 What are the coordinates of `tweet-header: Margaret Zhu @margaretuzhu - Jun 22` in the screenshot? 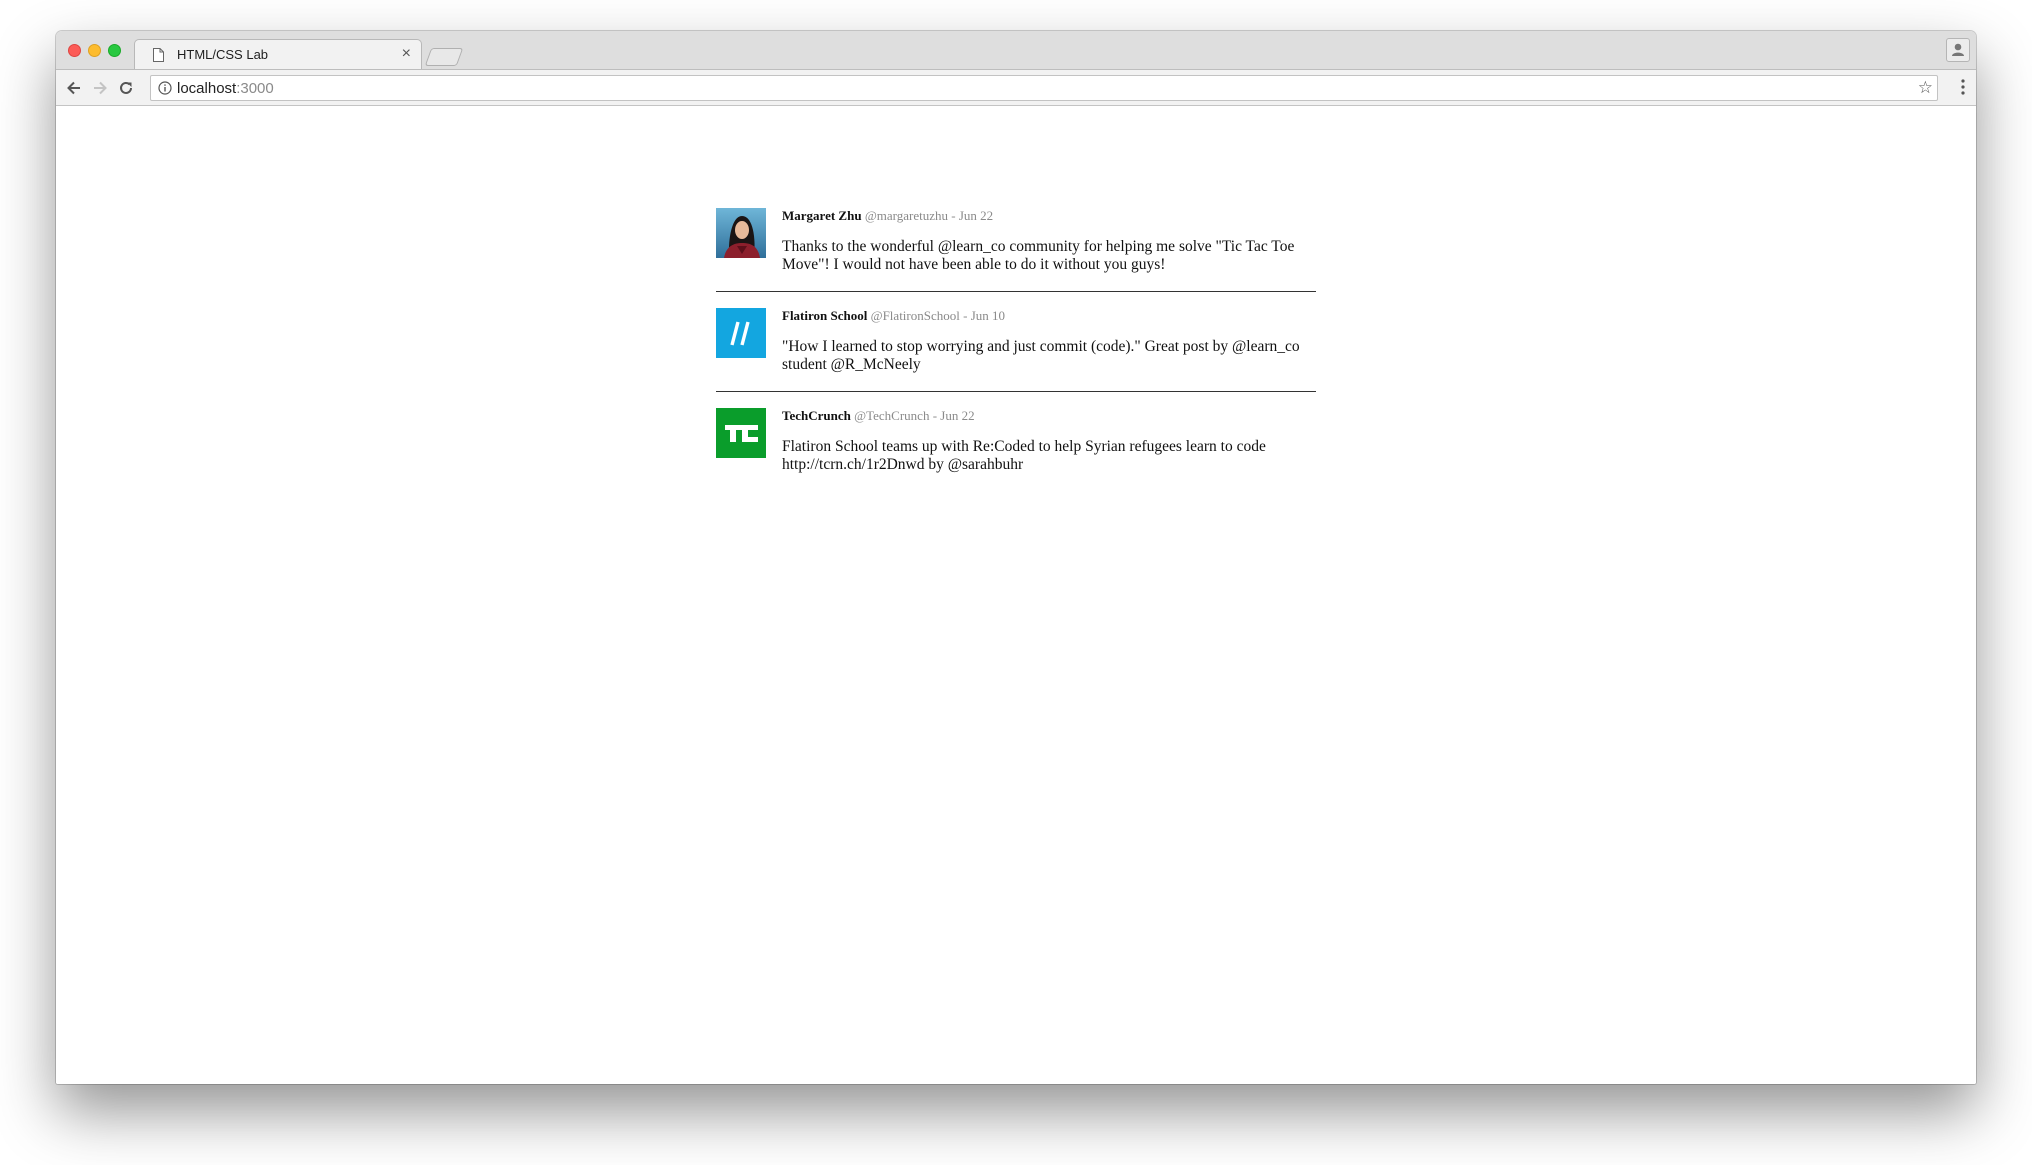 It's located at (887, 216).